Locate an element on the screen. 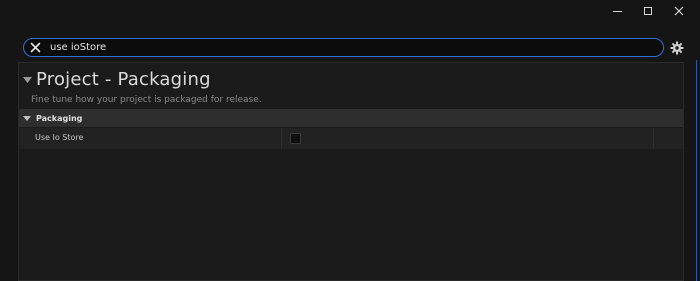  category-label: Packaging is located at coordinates (59, 118).